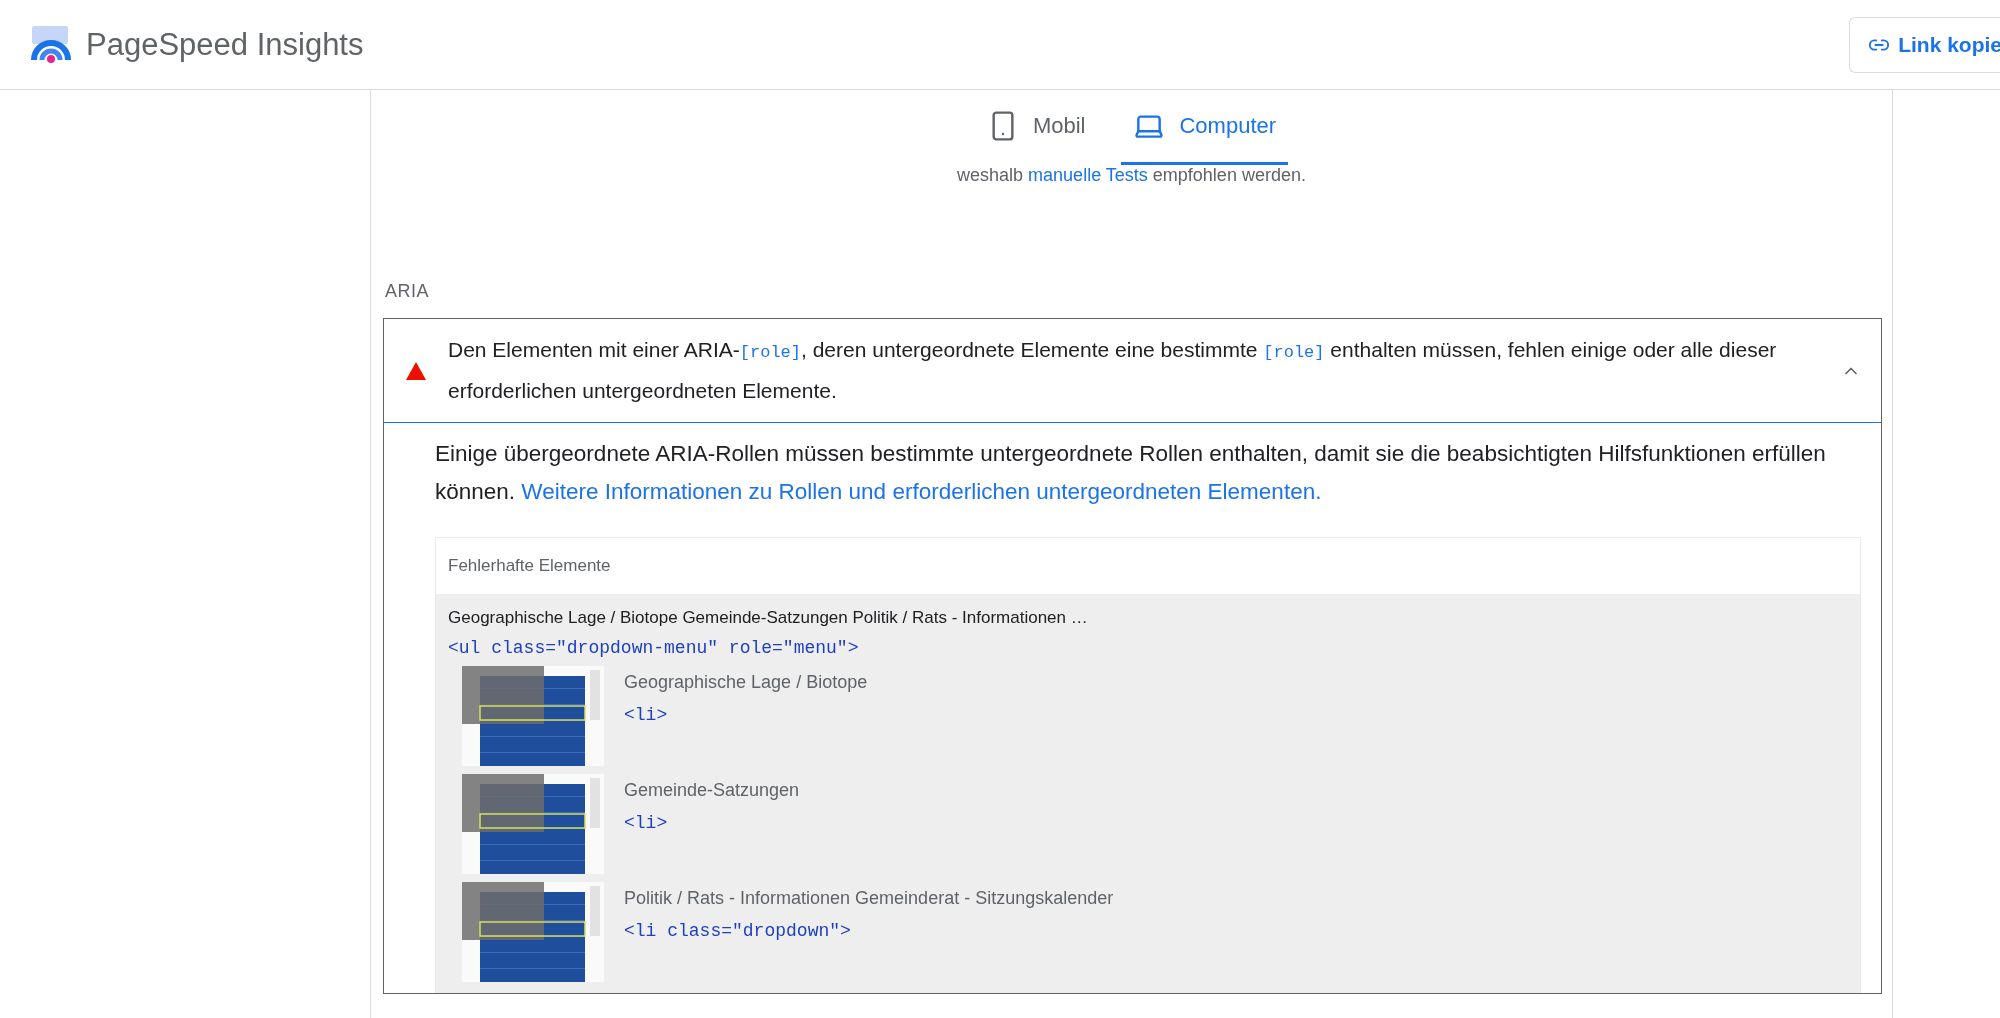 This screenshot has width=2000, height=1018. What do you see at coordinates (1036, 127) in the screenshot?
I see `device-tab: Mobil` at bounding box center [1036, 127].